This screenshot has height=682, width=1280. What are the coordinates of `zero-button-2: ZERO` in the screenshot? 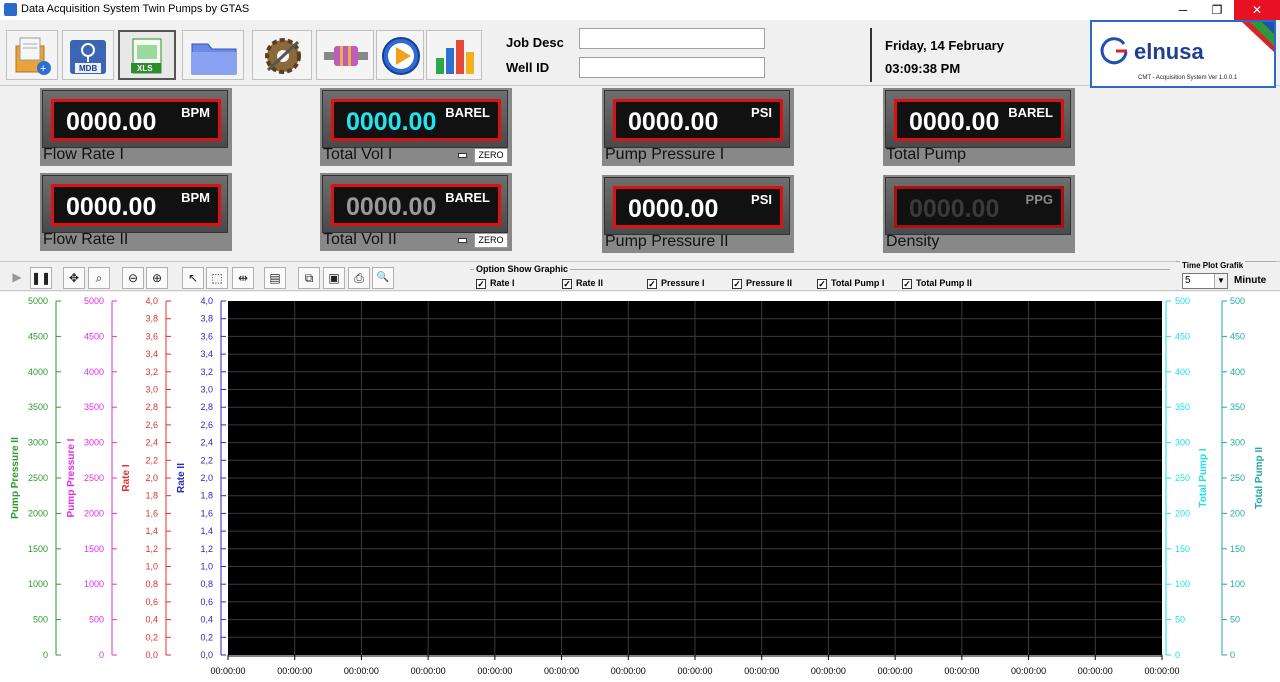 It's located at (491, 240).